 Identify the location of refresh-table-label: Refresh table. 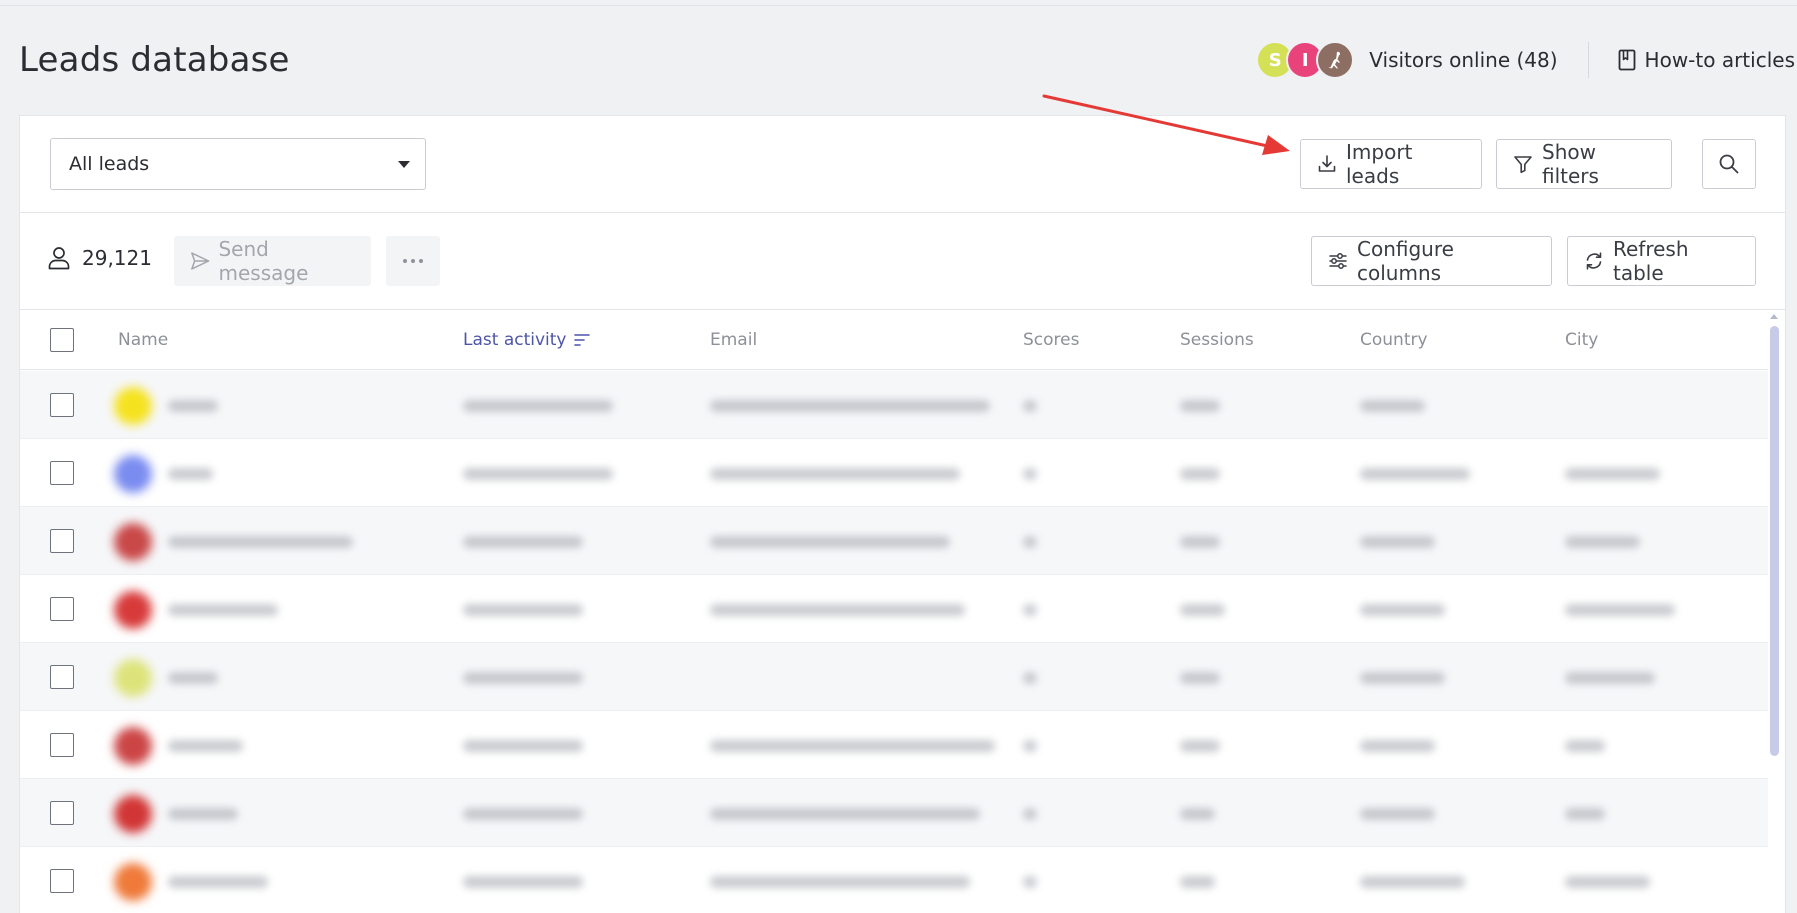
(1651, 261).